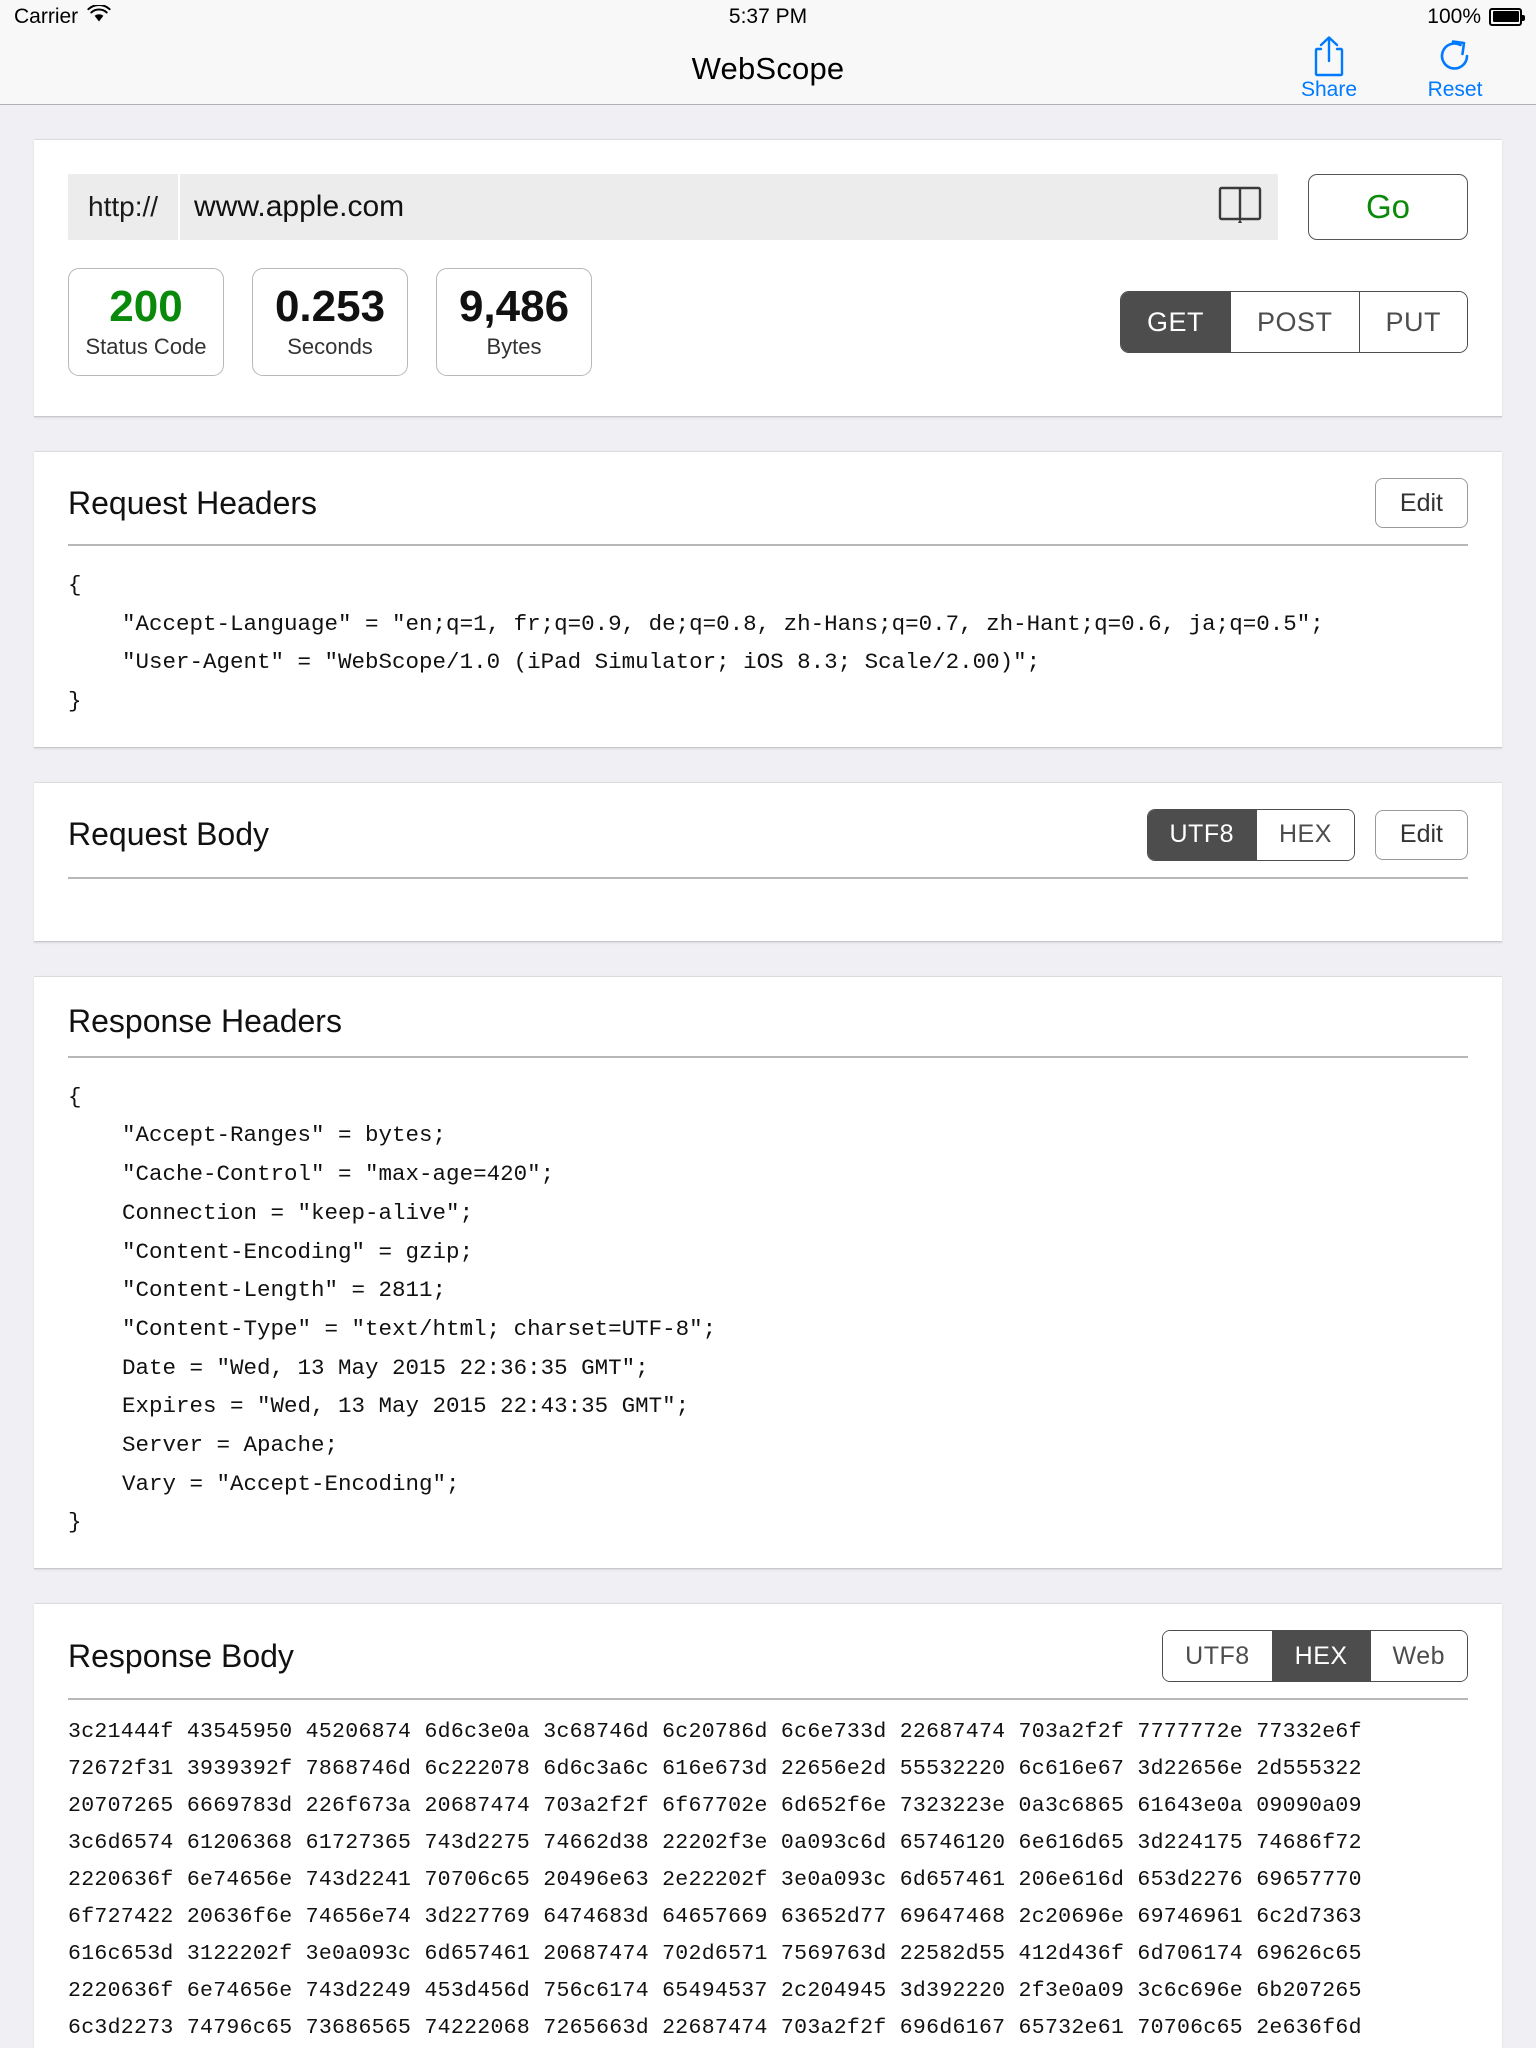 The image size is (1536, 2048). Describe the element at coordinates (1218, 1656) in the screenshot. I see `response-body-encoding-utf8: UTF8` at that location.